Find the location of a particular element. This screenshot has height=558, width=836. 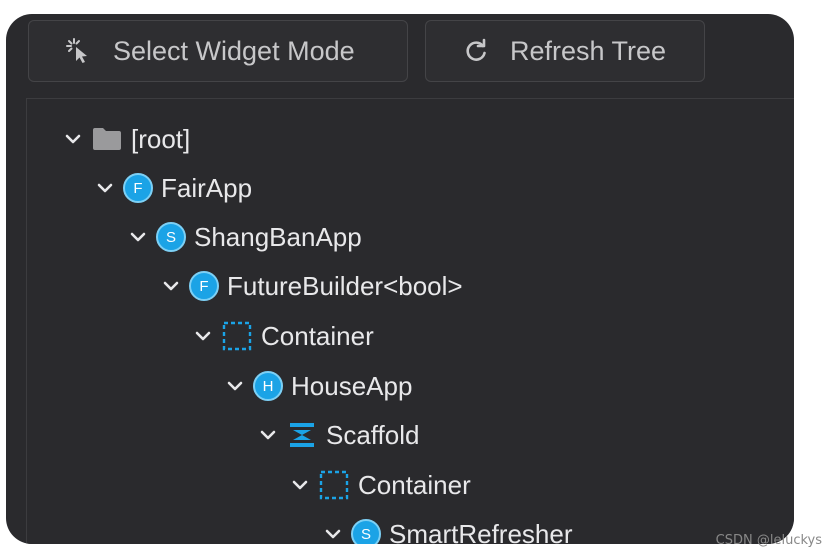

tree-node-shangbanapp: S ShangBanApp is located at coordinates (245, 237).